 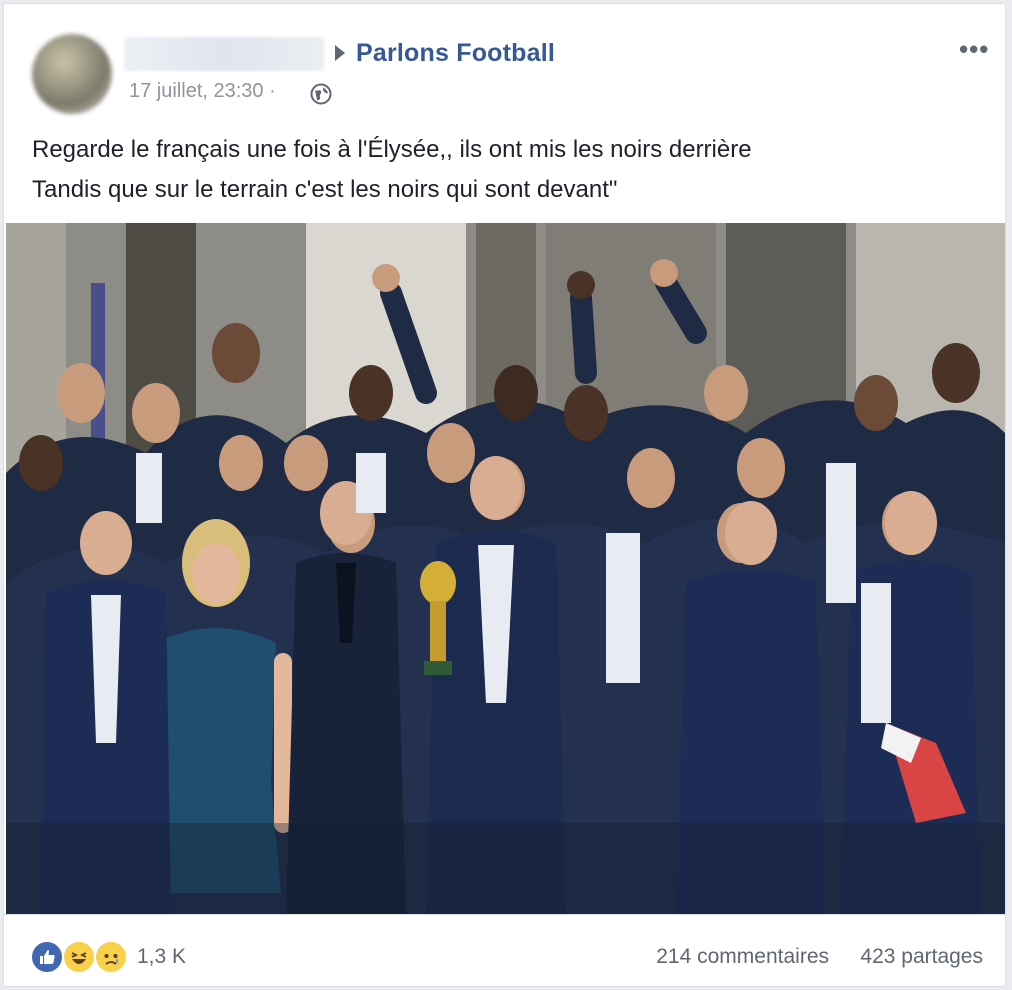 I want to click on shares-count-link: 423 partages, so click(x=921, y=957).